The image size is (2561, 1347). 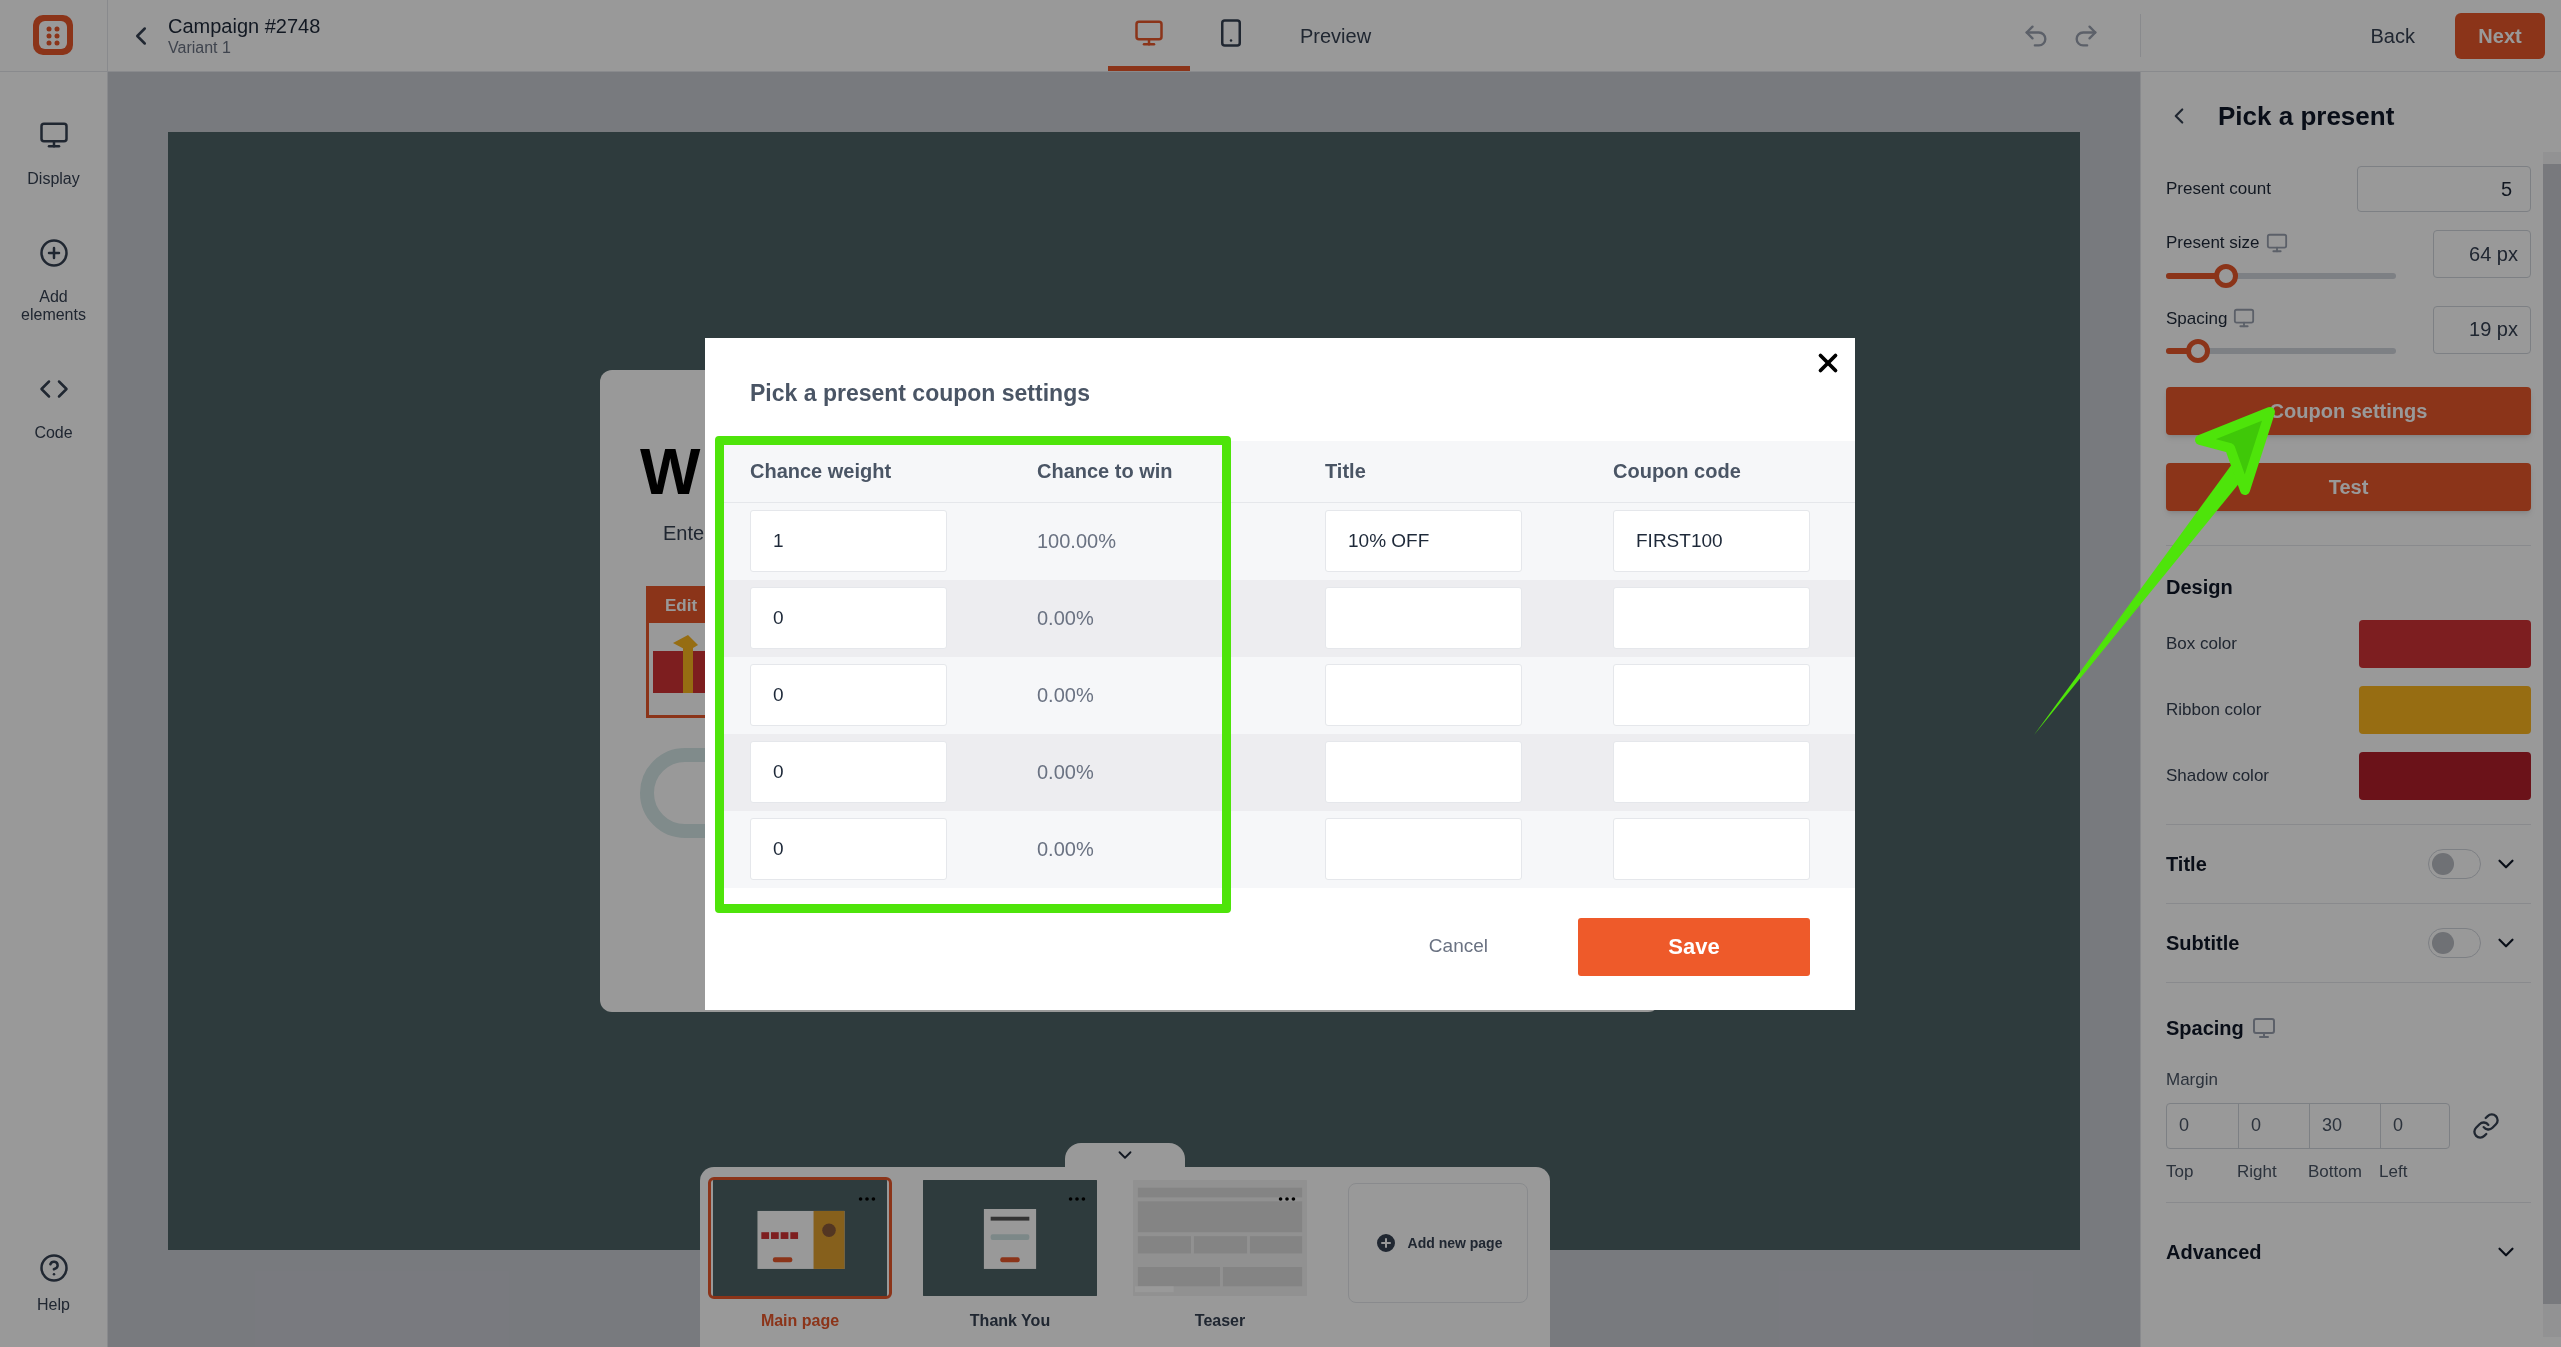 What do you see at coordinates (2201, 644) in the screenshot?
I see `color-label: Box color` at bounding box center [2201, 644].